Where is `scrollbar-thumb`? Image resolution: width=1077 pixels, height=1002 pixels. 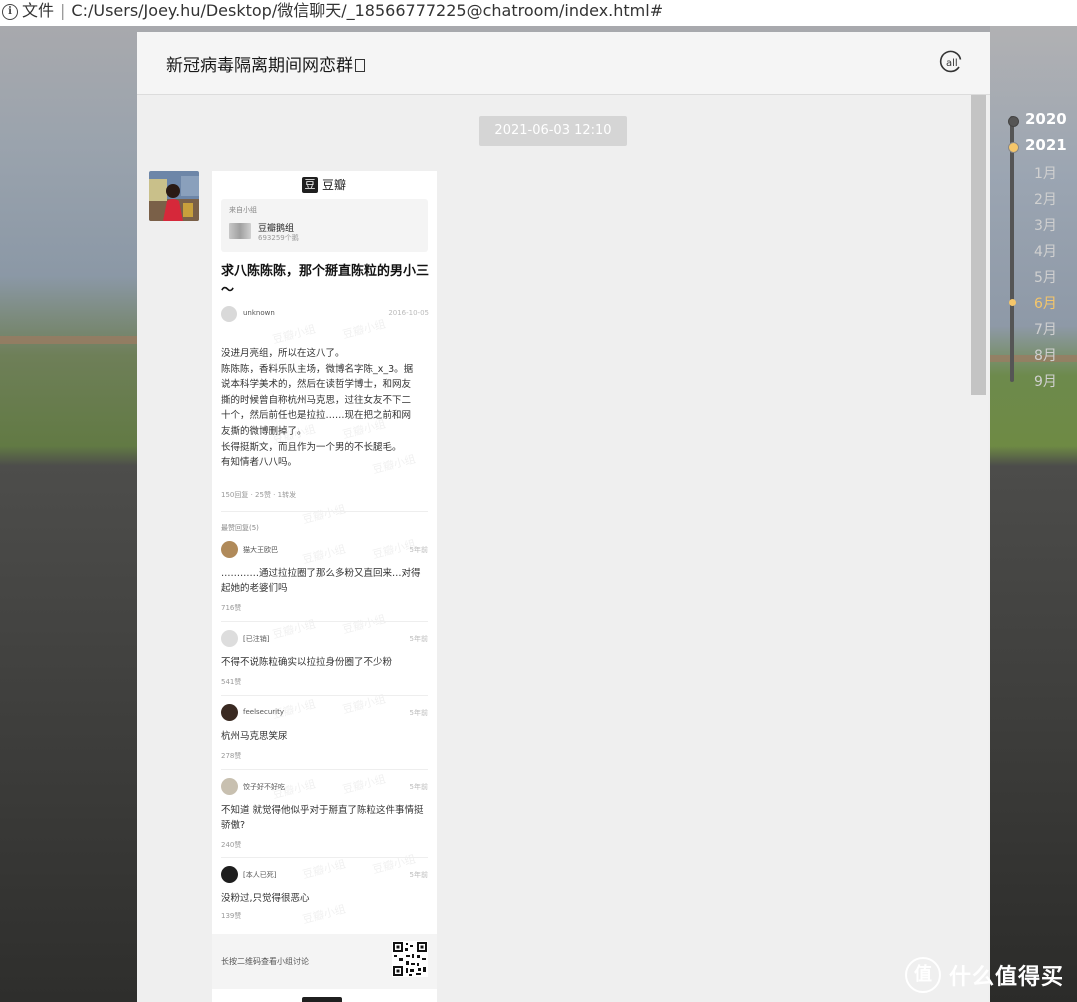
scrollbar-thumb is located at coordinates (978, 245).